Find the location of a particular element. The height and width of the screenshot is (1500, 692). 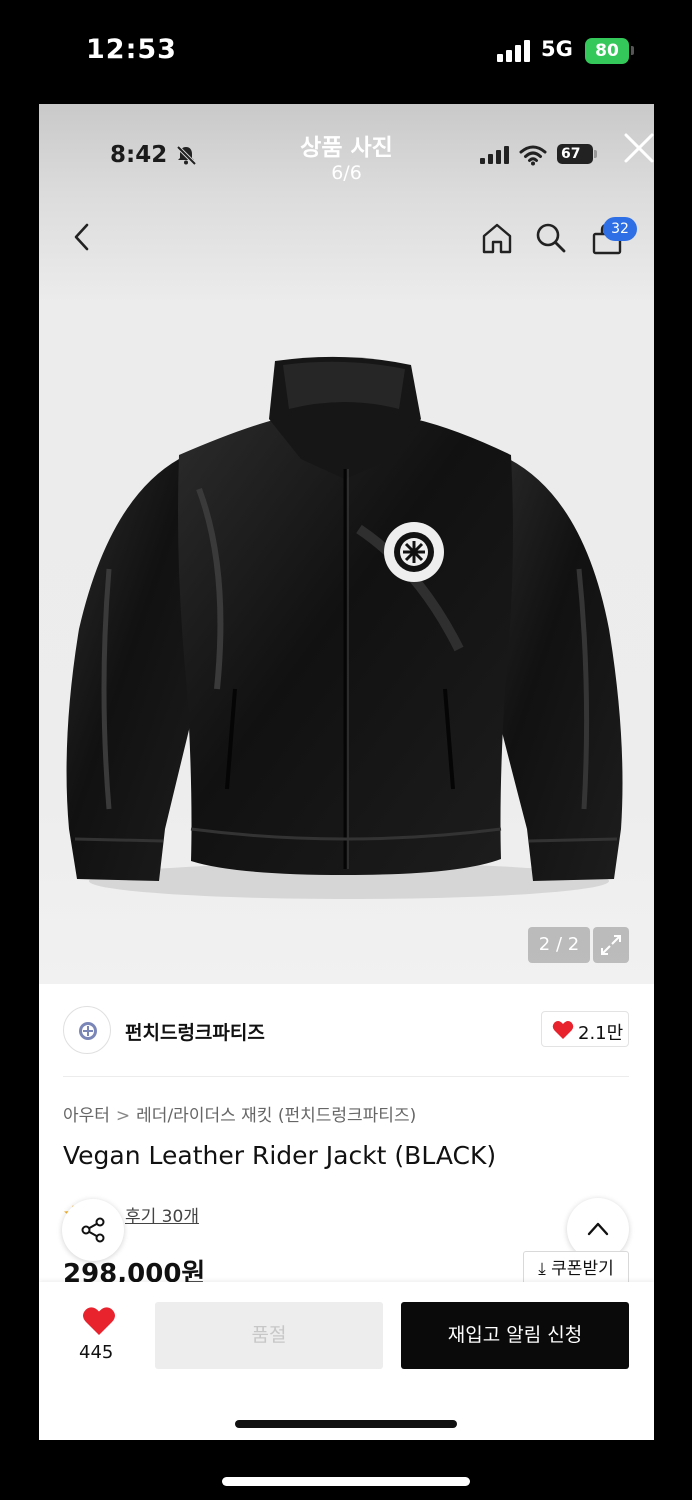

outer-battery-icon: 80 is located at coordinates (607, 51).